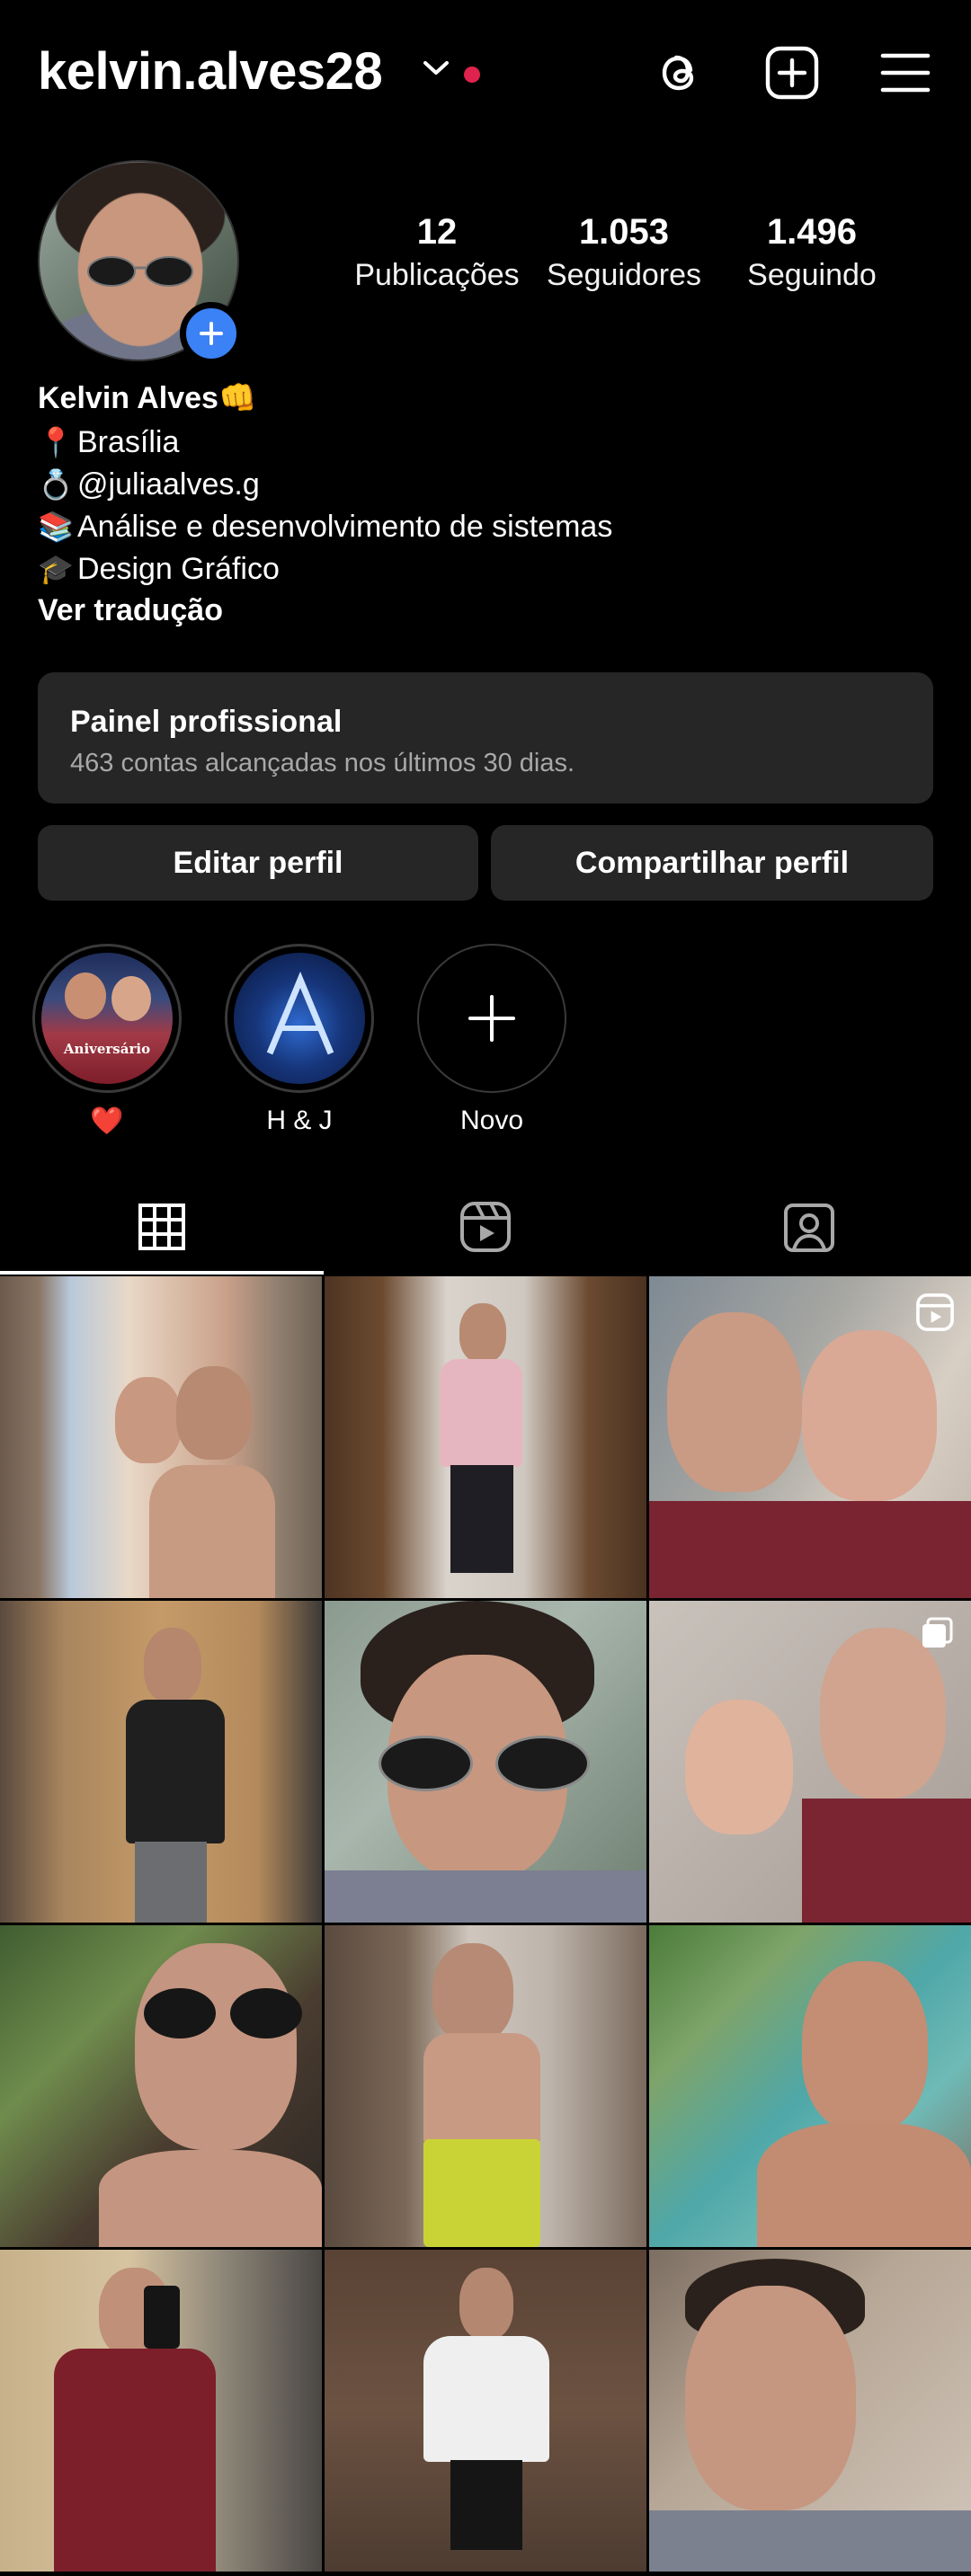 The height and width of the screenshot is (2576, 971). What do you see at coordinates (128, 441) in the screenshot?
I see `bio-text: Brasília` at bounding box center [128, 441].